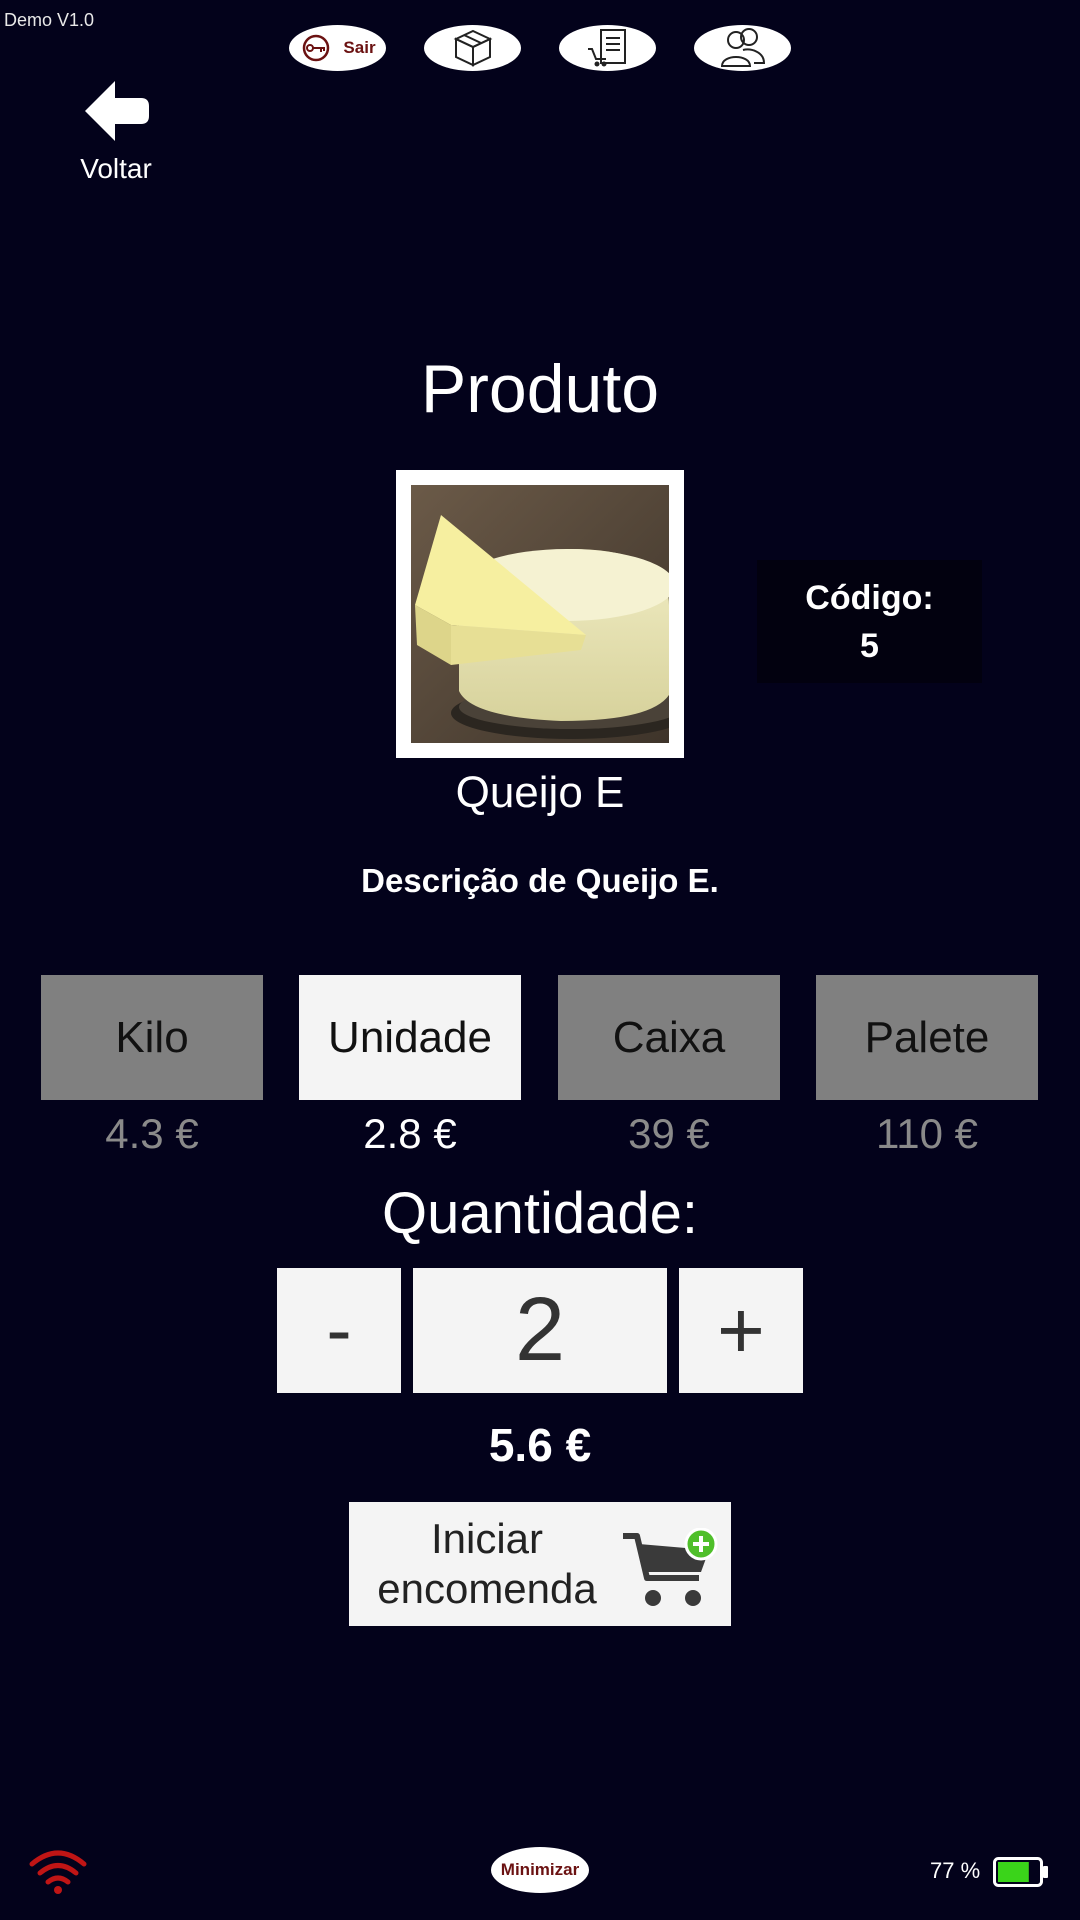  I want to click on product-code-value: 5, so click(869, 645).